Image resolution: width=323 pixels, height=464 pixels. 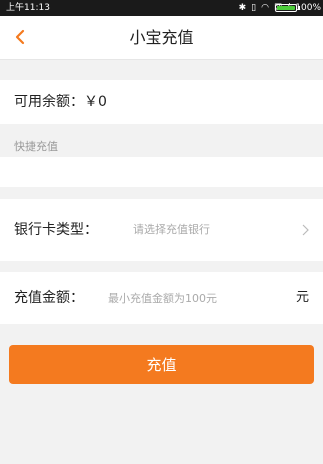 What do you see at coordinates (161, 102) in the screenshot?
I see `balance-row: 可用余额：￥0` at bounding box center [161, 102].